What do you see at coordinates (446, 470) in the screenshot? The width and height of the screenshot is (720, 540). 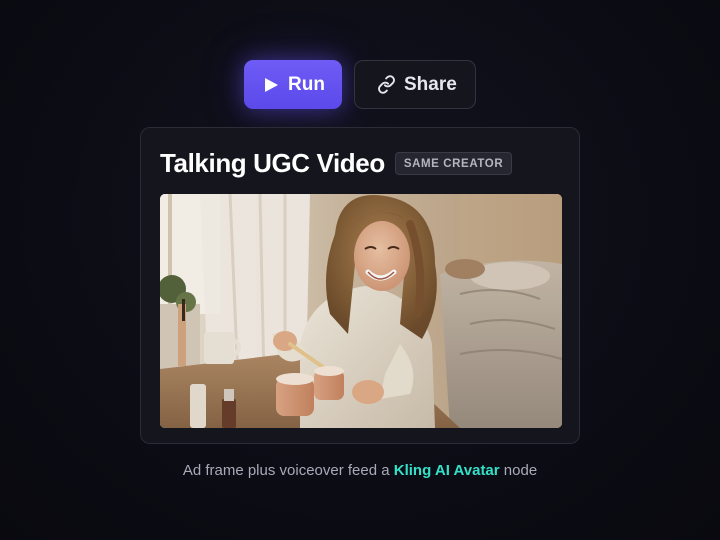 I see `caption-highlight: Kling AI Avatar` at bounding box center [446, 470].